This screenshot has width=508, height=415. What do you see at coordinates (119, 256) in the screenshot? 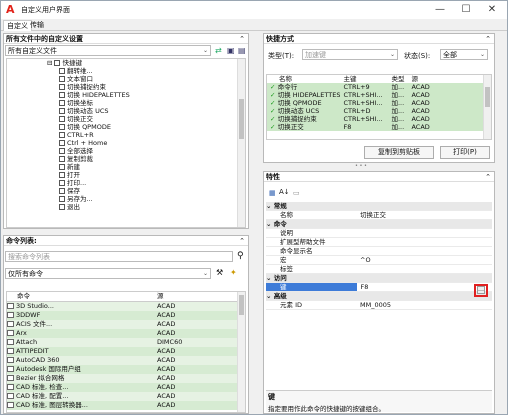
I see `command-search-input: 搜索命令列表` at bounding box center [119, 256].